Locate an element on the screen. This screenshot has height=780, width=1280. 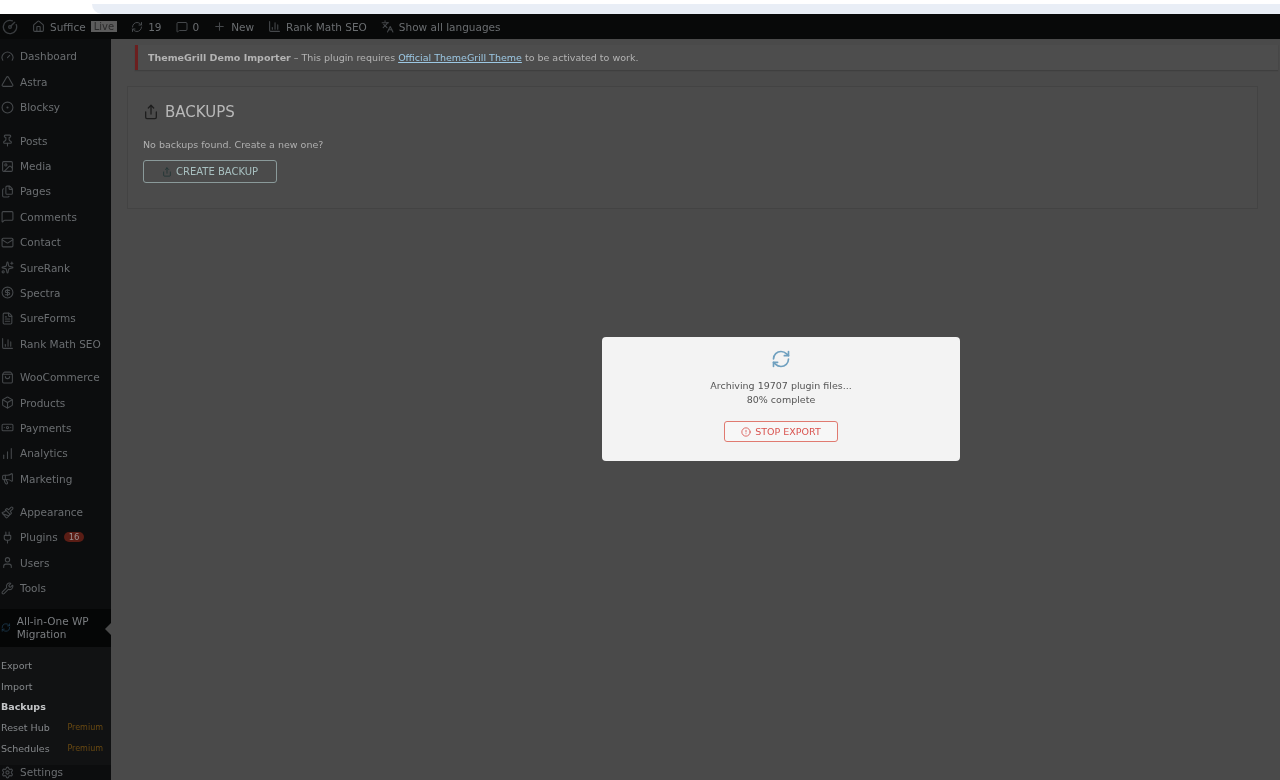
menu-item: WooCommerce is located at coordinates (60, 377).